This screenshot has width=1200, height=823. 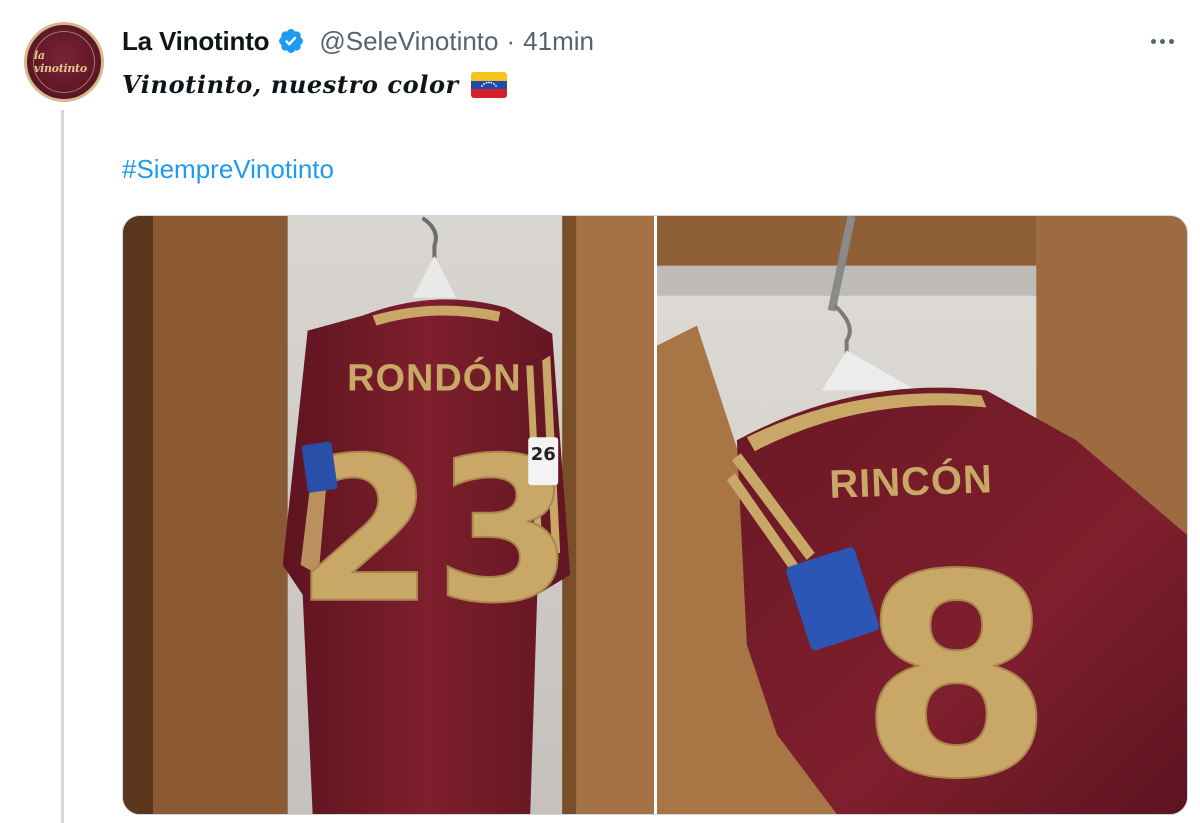 What do you see at coordinates (956, 664) in the screenshot?
I see `svg-text: 8` at bounding box center [956, 664].